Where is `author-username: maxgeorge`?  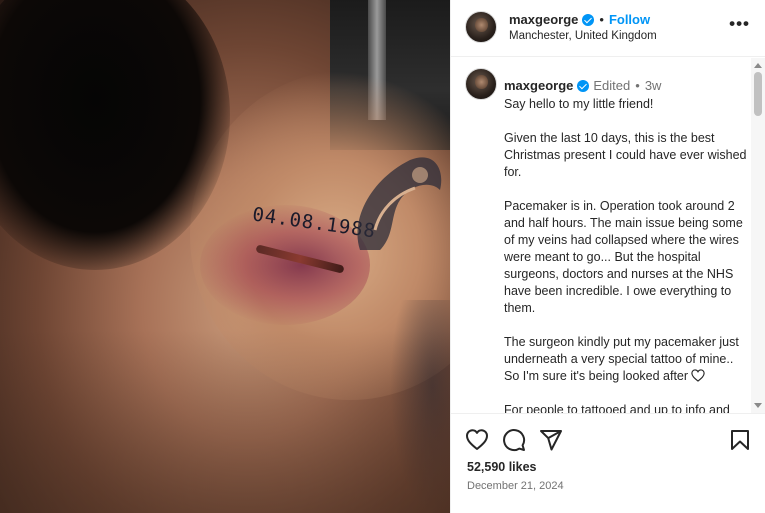 author-username: maxgeorge is located at coordinates (543, 19).